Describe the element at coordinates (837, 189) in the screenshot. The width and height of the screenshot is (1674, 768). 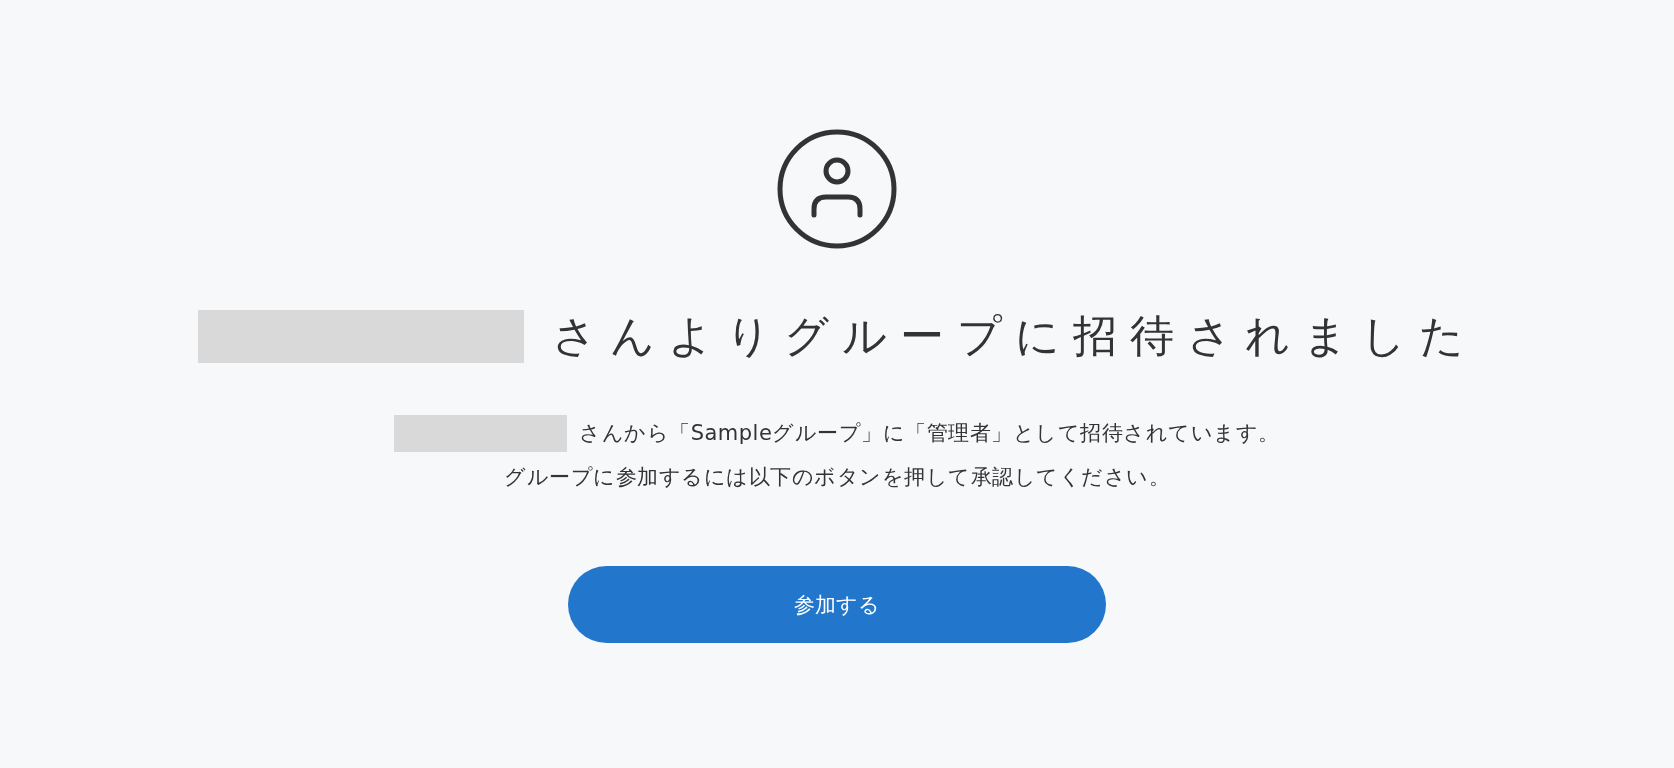
I see `user-icon` at that location.